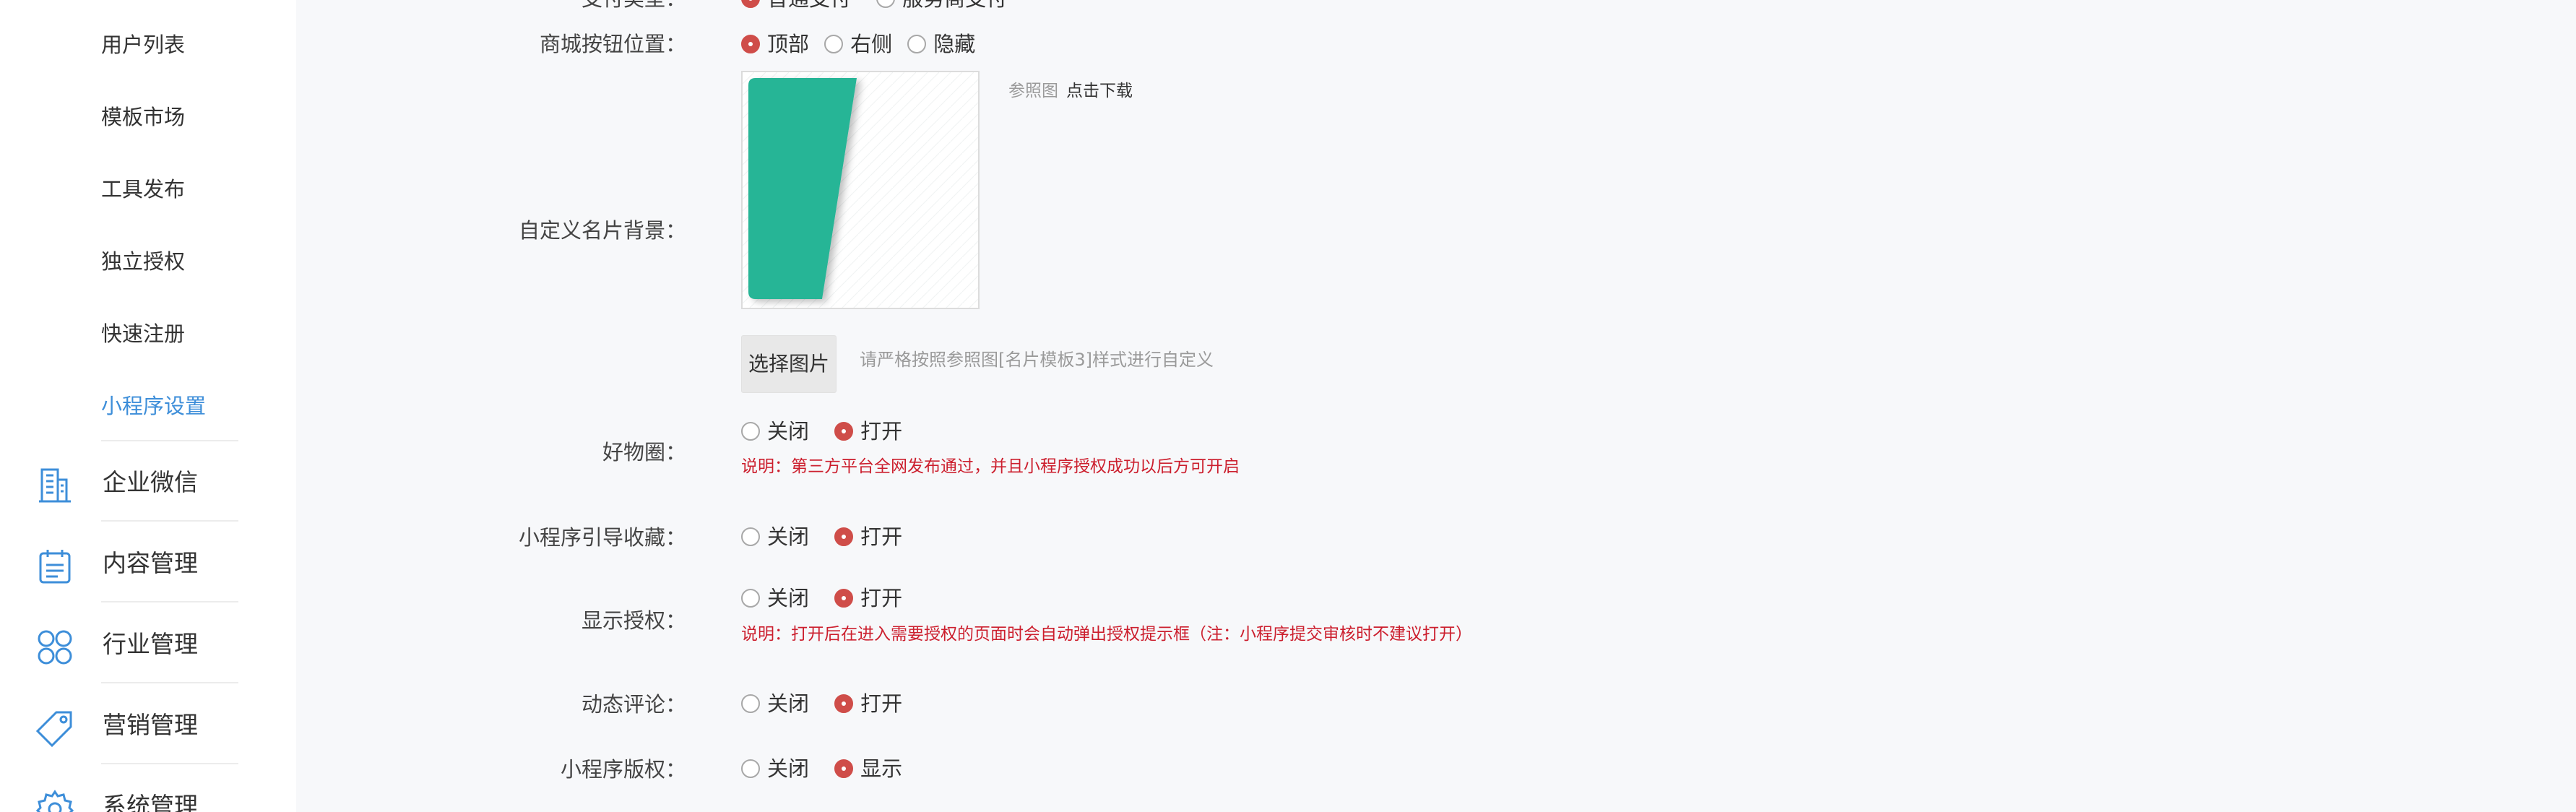  What do you see at coordinates (868, 768) in the screenshot?
I see `copyright-show-radio: 显示` at bounding box center [868, 768].